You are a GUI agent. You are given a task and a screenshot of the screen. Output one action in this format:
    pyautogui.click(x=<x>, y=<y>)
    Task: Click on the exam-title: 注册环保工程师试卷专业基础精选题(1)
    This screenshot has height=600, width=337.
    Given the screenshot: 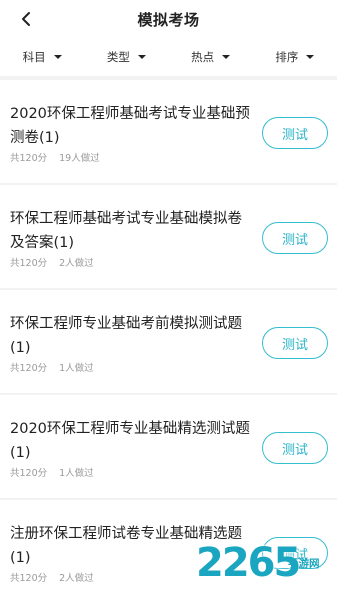 What is the action you would take?
    pyautogui.click(x=126, y=546)
    